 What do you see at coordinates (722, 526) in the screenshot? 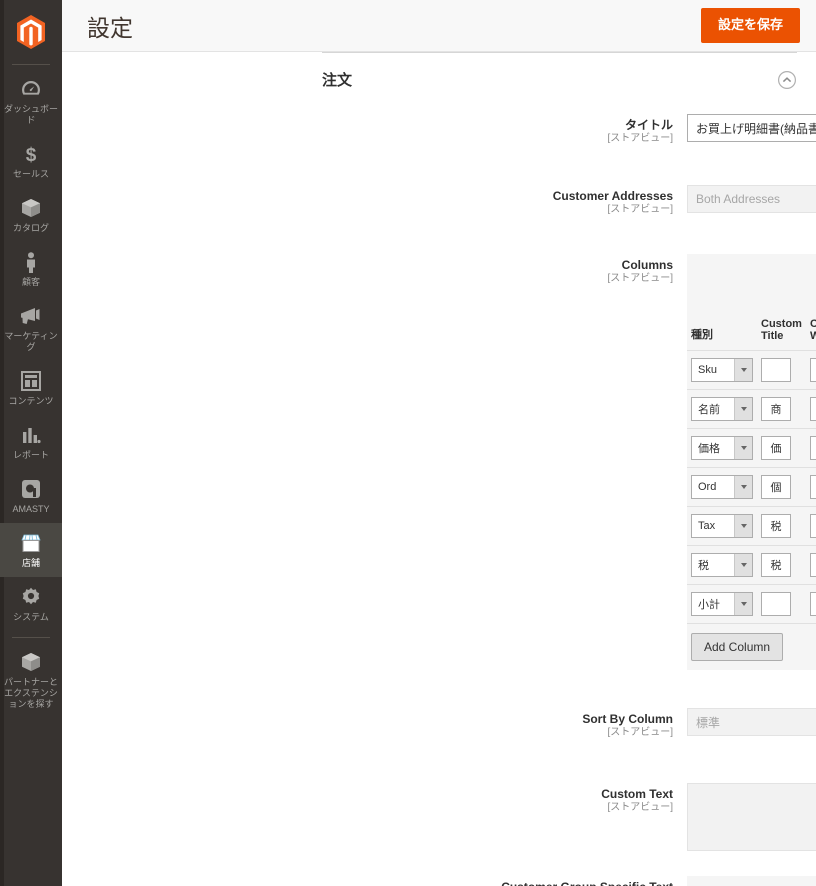
I see `row-type-select: Tax` at bounding box center [722, 526].